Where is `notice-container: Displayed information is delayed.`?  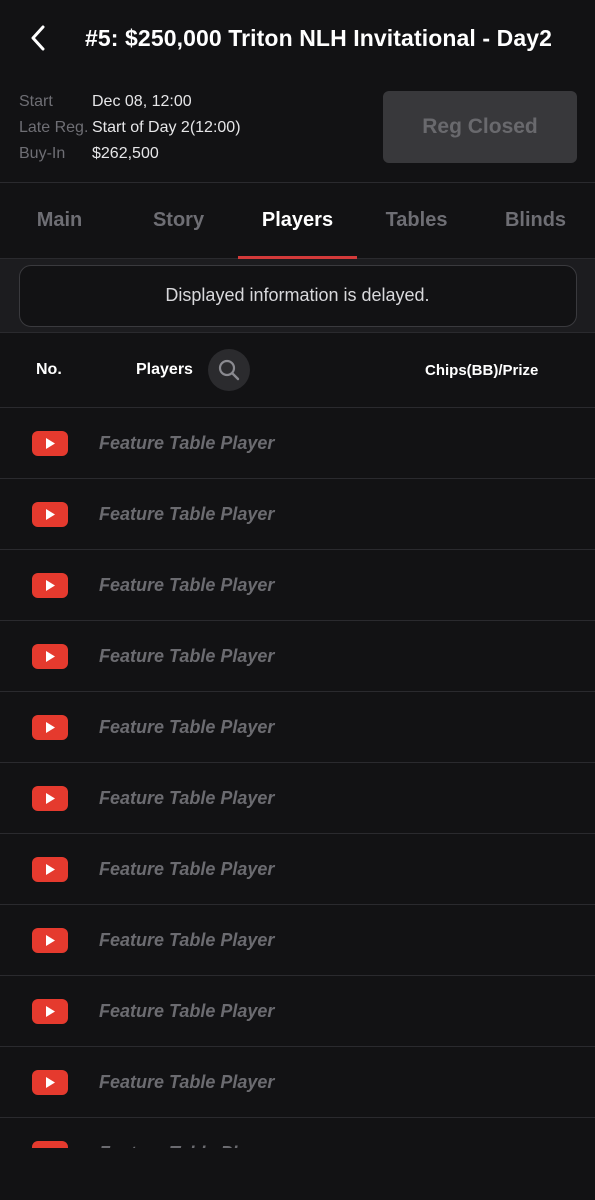
notice-container: Displayed information is delayed. is located at coordinates (297, 296).